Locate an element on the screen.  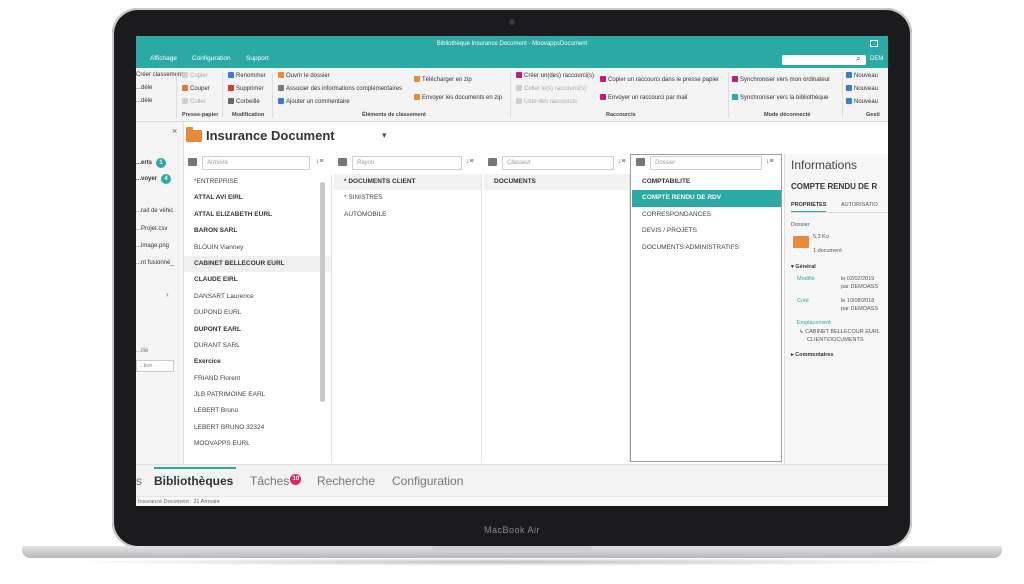
tab-taches: Tâches 10 is located at coordinates (276, 481).